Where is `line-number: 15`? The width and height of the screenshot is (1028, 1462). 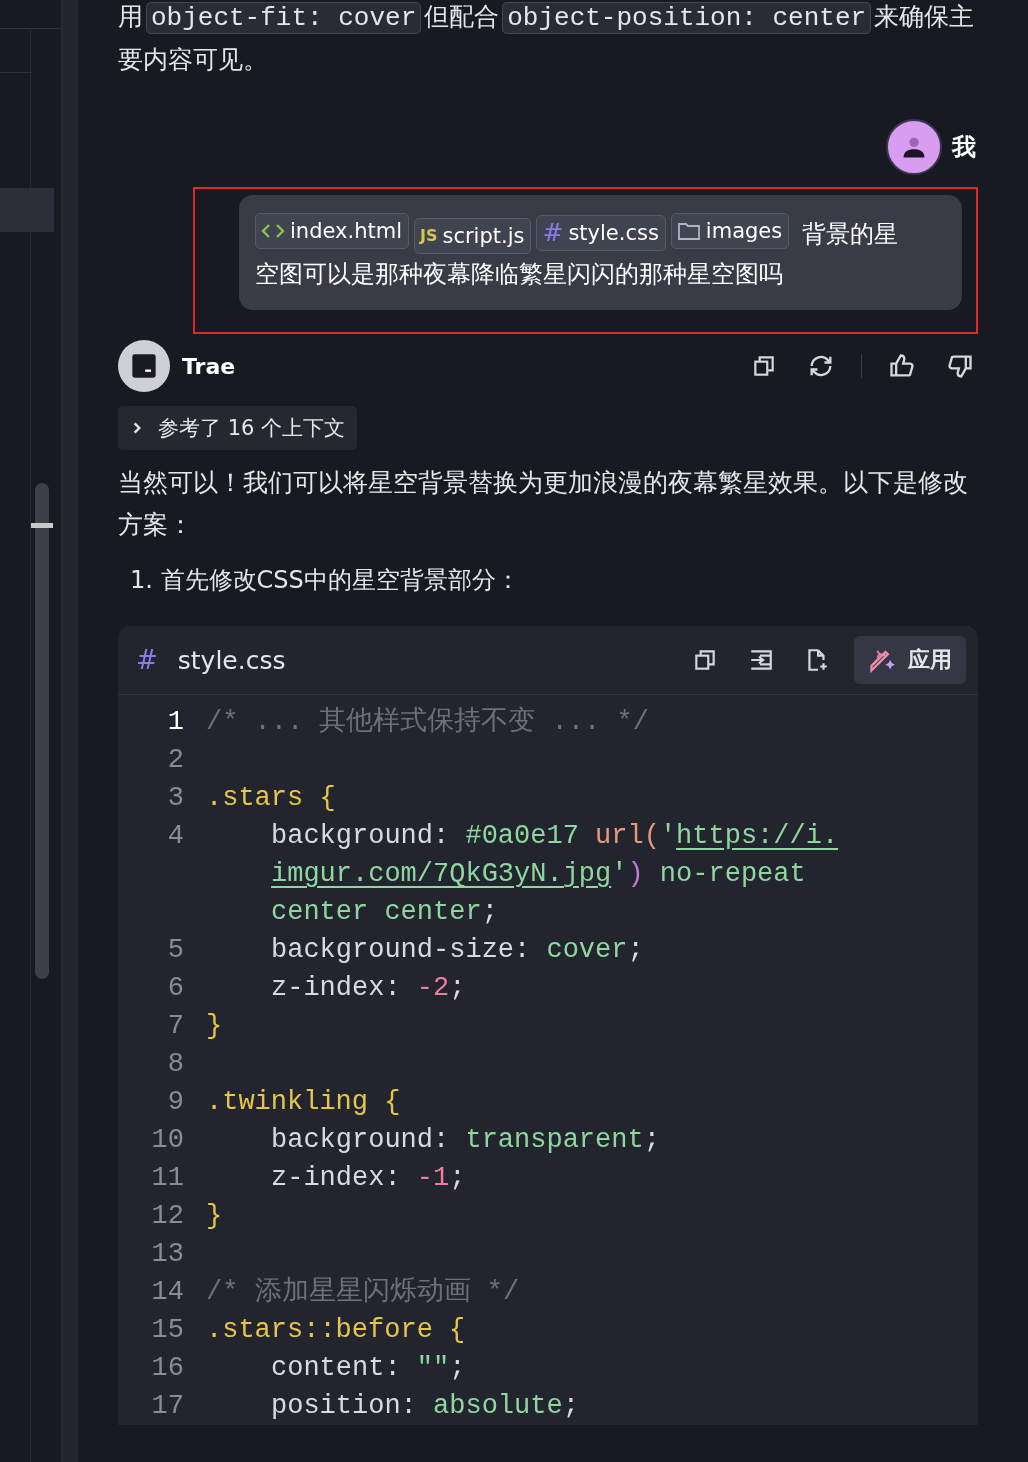 line-number: 15 is located at coordinates (167, 1330).